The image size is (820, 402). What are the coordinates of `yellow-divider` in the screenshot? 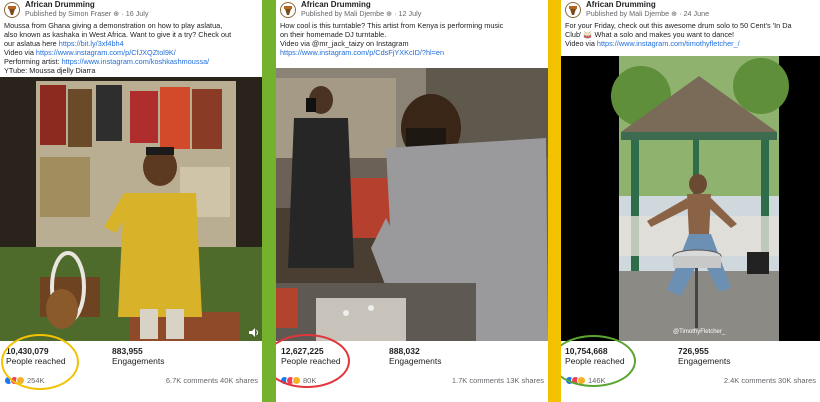 It's located at (554, 201).